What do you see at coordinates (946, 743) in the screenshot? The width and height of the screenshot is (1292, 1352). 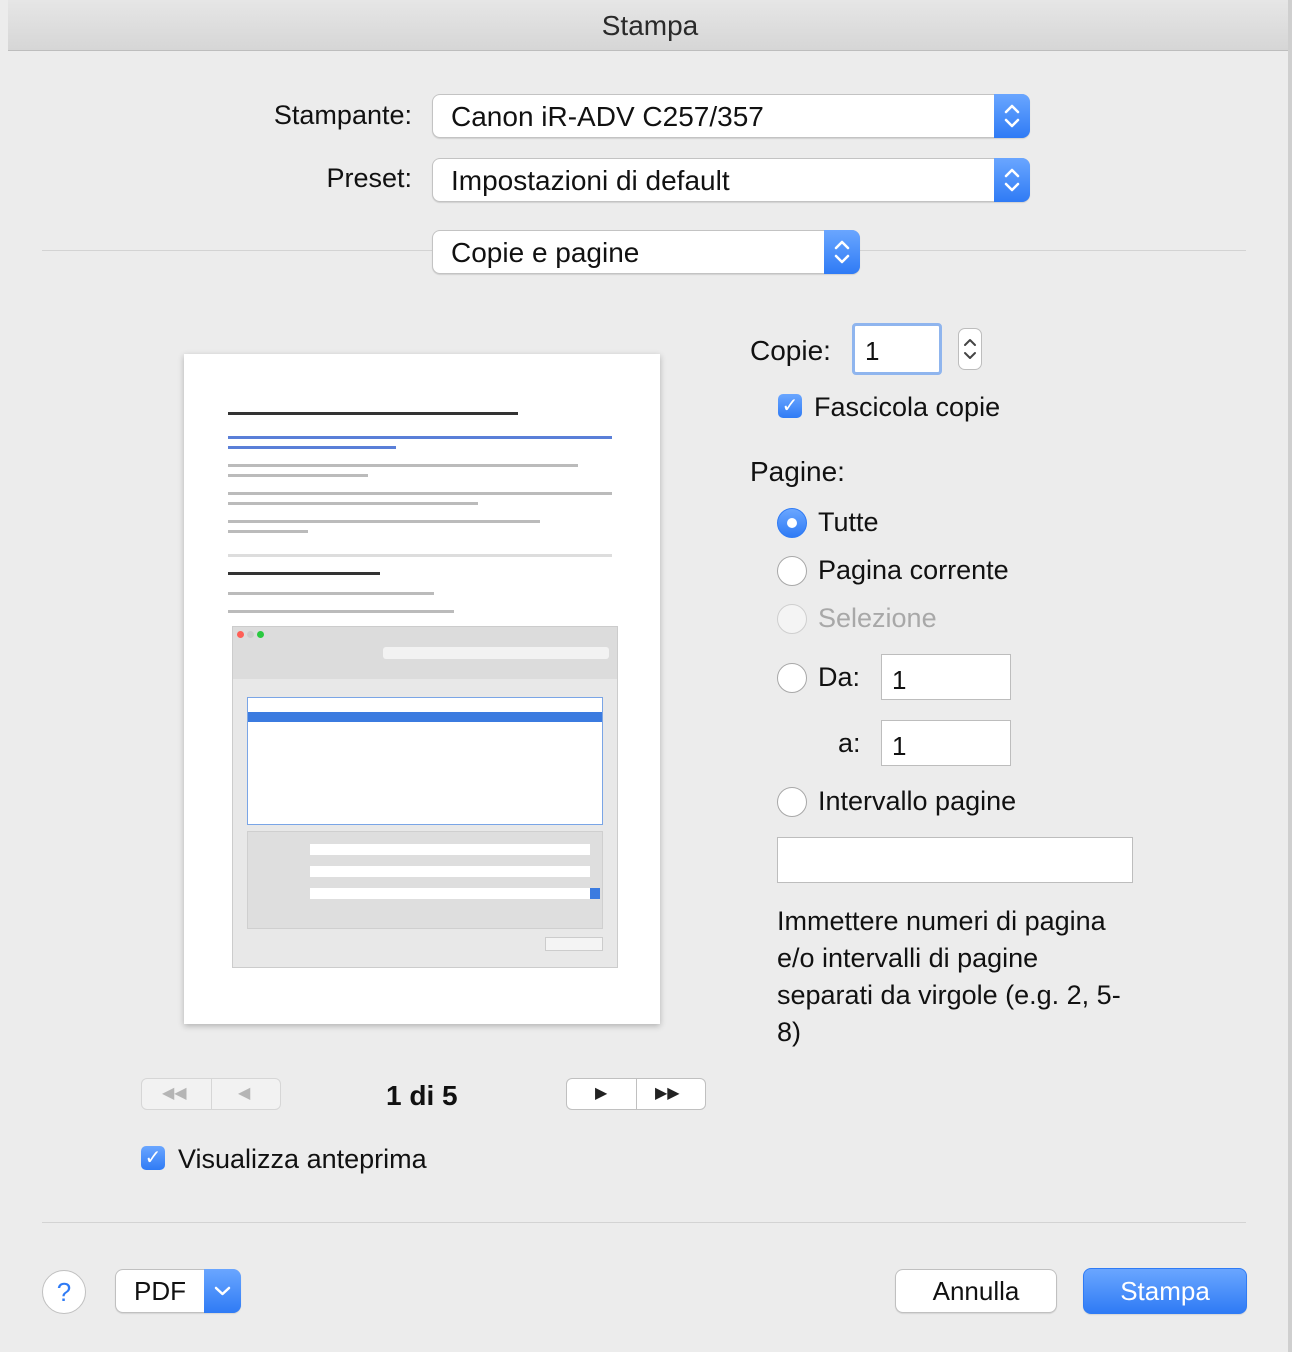 I see `to-input: 1` at bounding box center [946, 743].